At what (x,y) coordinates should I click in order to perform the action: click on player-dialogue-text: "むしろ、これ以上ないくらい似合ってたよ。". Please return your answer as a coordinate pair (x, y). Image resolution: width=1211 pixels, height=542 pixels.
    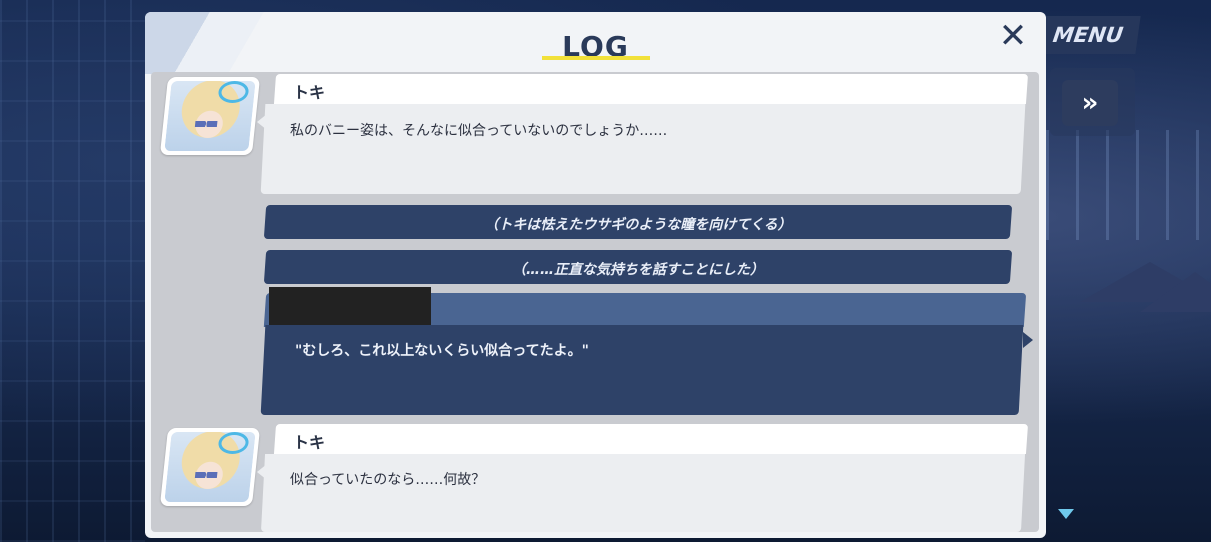
    Looking at the image, I should click on (442, 351).